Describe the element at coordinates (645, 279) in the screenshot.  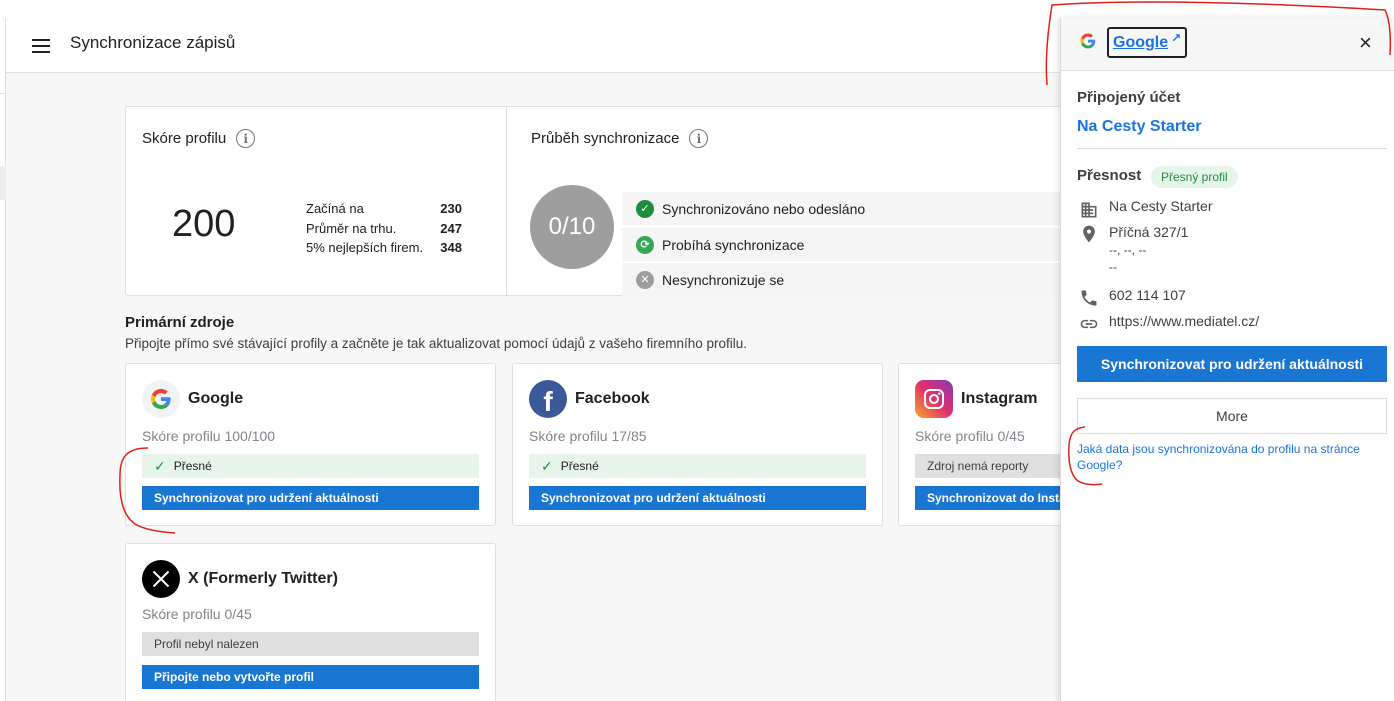
I see `x-circle-icon: ✕` at that location.